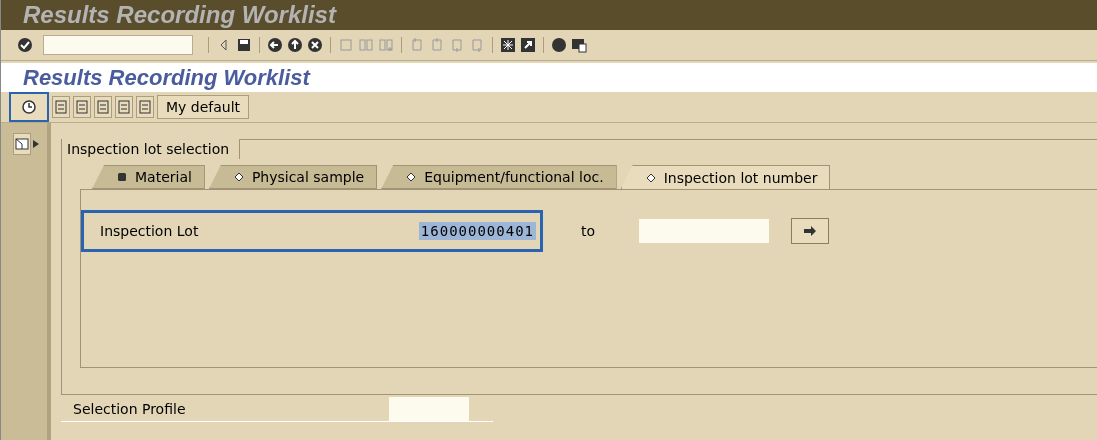 Image resolution: width=1097 pixels, height=440 pixels. I want to click on variant-button: My default, so click(203, 107).